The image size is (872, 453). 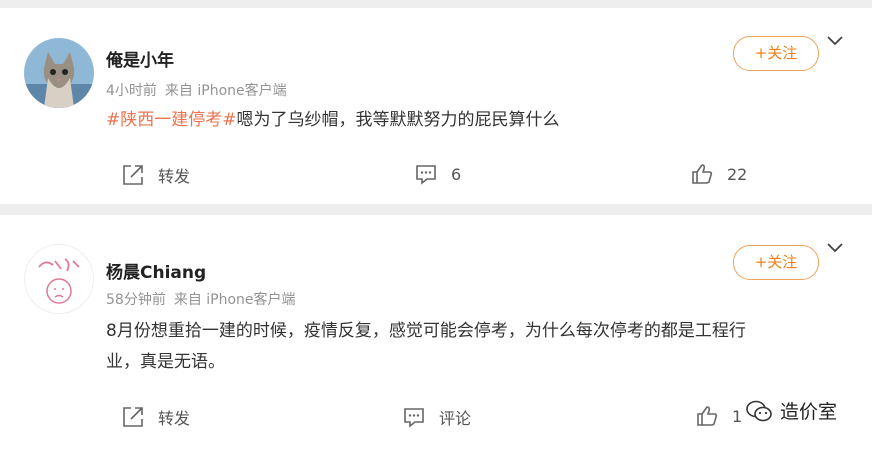 What do you see at coordinates (737, 416) in the screenshot?
I see `like-count: 1` at bounding box center [737, 416].